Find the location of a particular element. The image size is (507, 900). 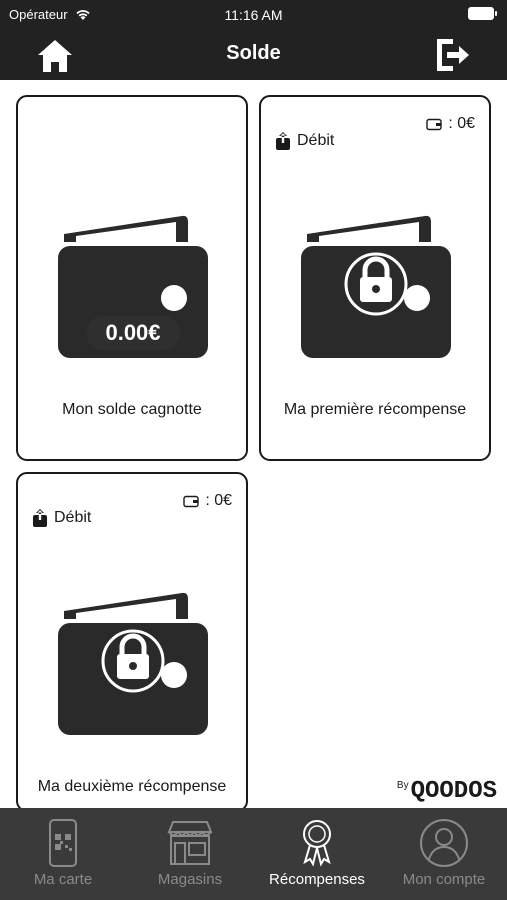

logout-icon is located at coordinates (452, 55).